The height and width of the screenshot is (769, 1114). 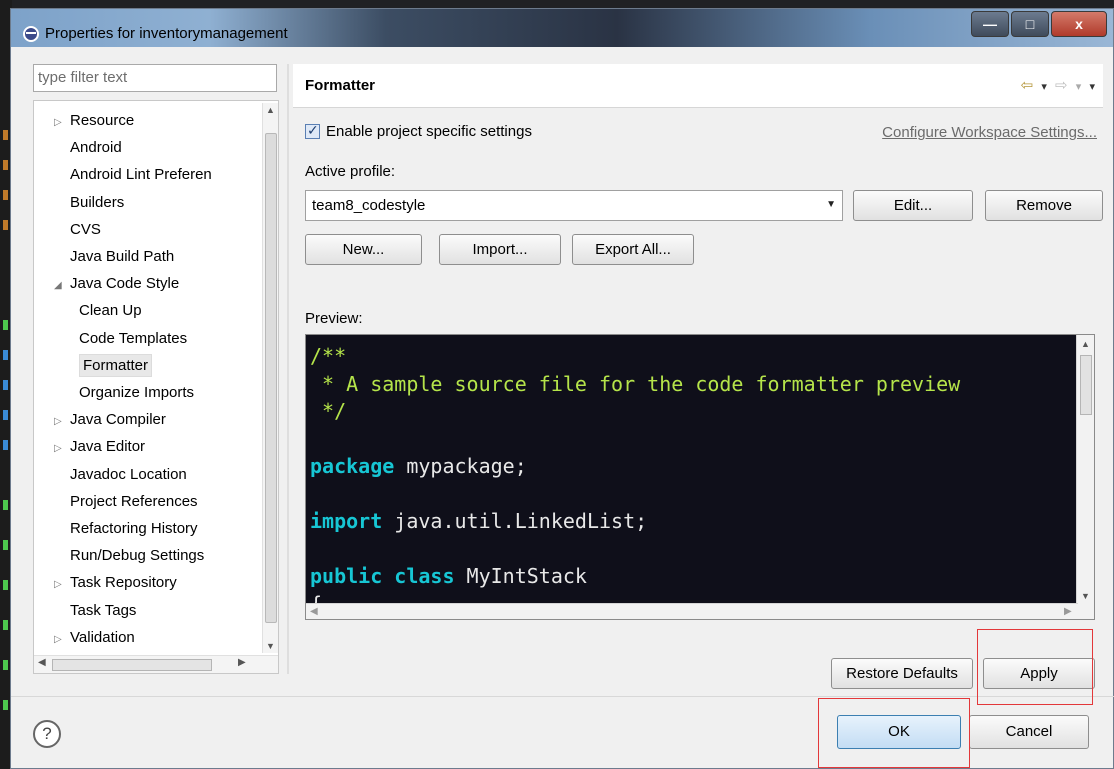 What do you see at coordinates (340, 85) in the screenshot?
I see `page-title: Formatter` at bounding box center [340, 85].